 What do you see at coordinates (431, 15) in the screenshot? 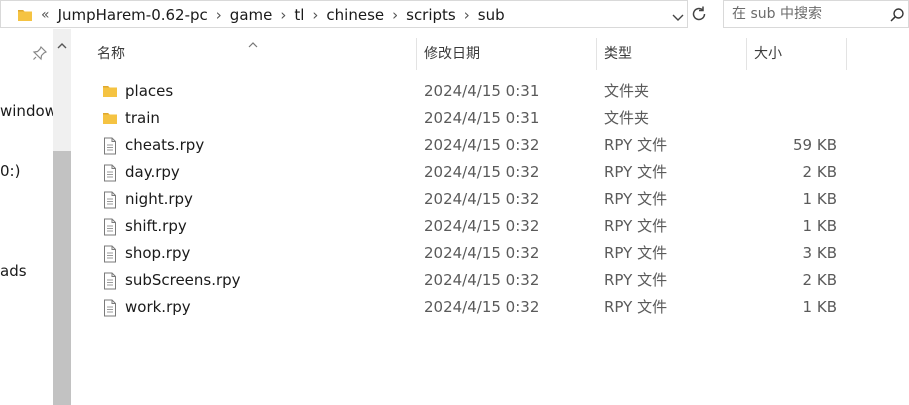
I see `breadcrumb-scripts: scripts` at bounding box center [431, 15].